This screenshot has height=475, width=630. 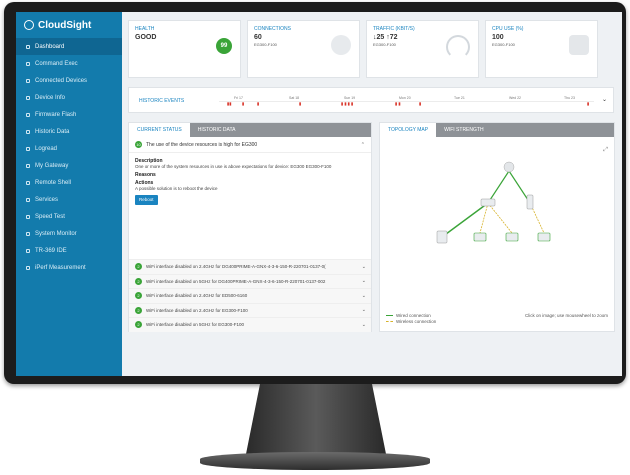 I want to click on timeline-day: Wed 22, so click(x=515, y=98).